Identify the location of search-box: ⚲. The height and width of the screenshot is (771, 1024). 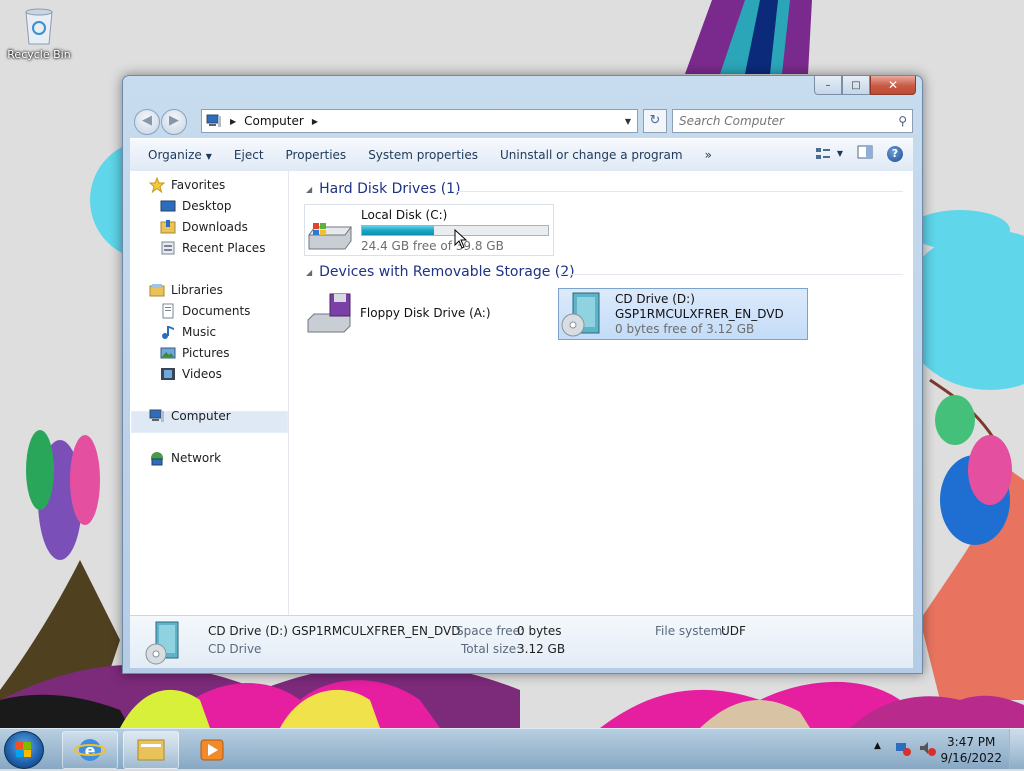
(792, 121).